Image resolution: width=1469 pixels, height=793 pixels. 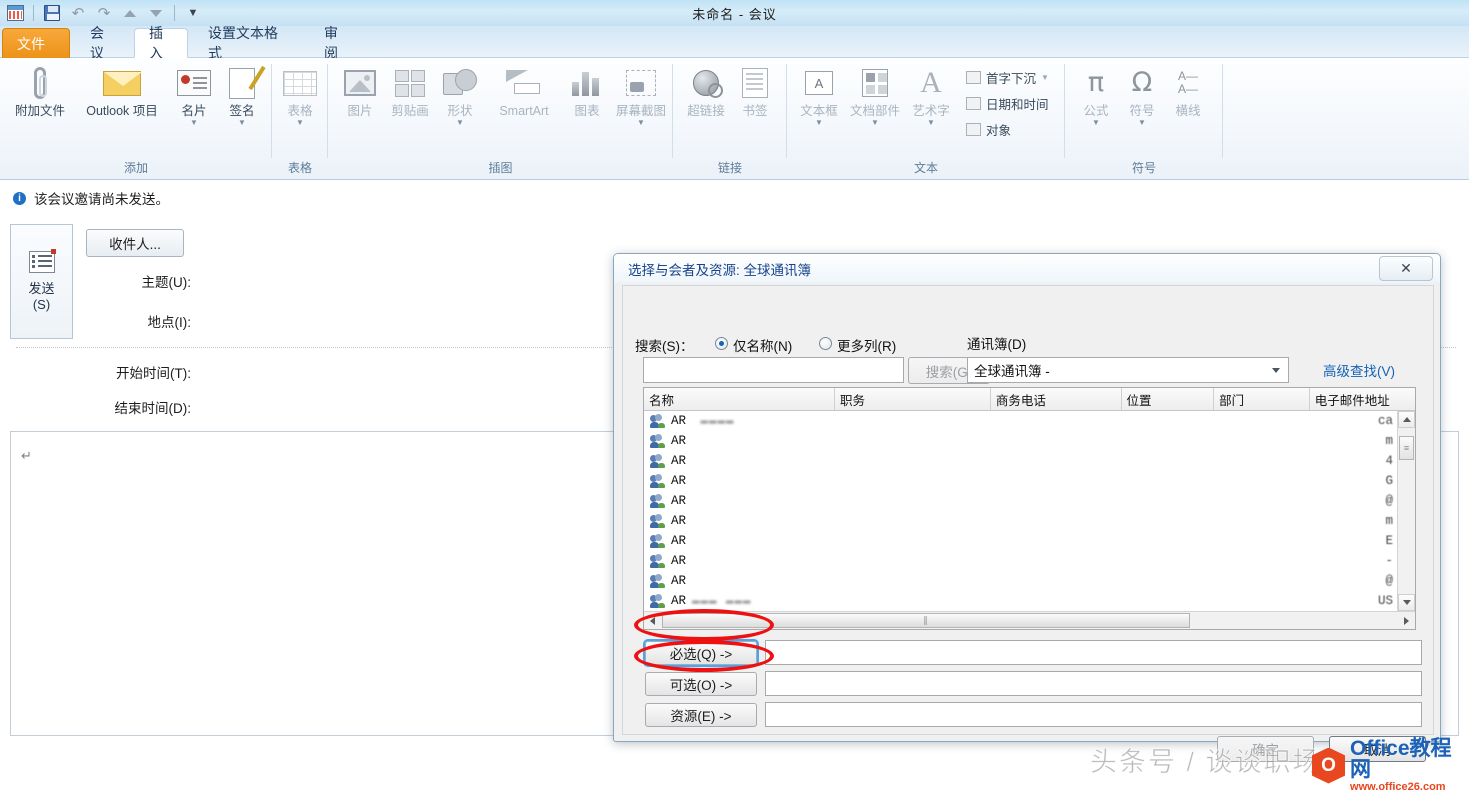 What do you see at coordinates (913, 399) in the screenshot?
I see `column-header-title: 职务` at bounding box center [913, 399].